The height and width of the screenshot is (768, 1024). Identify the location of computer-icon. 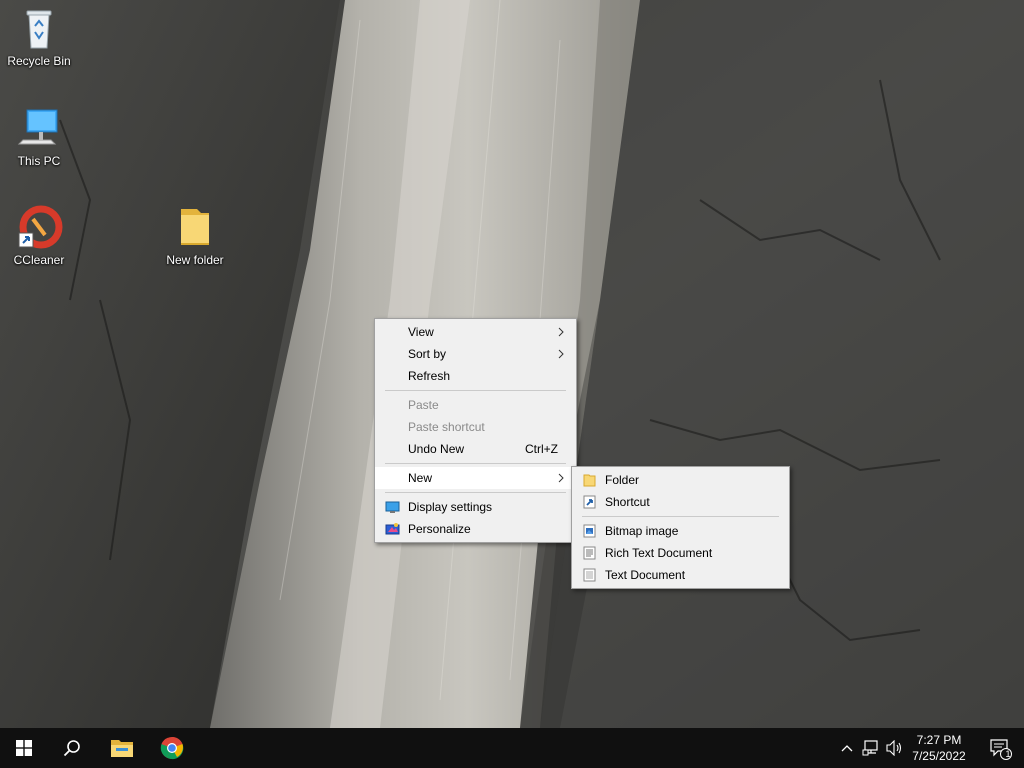
(39, 128).